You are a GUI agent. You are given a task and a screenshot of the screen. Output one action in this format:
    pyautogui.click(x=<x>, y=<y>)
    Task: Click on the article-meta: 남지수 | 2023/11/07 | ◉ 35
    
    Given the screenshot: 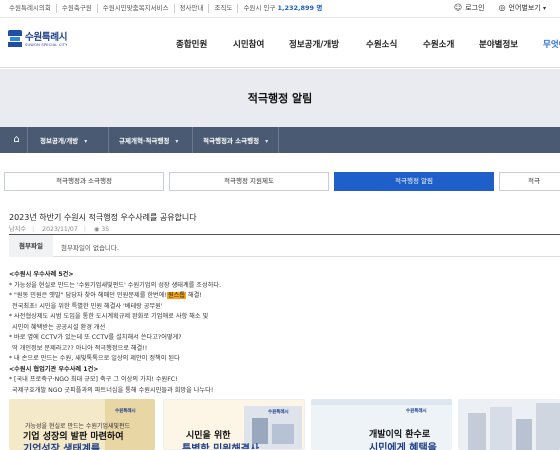 What is the action you would take?
    pyautogui.click(x=59, y=229)
    